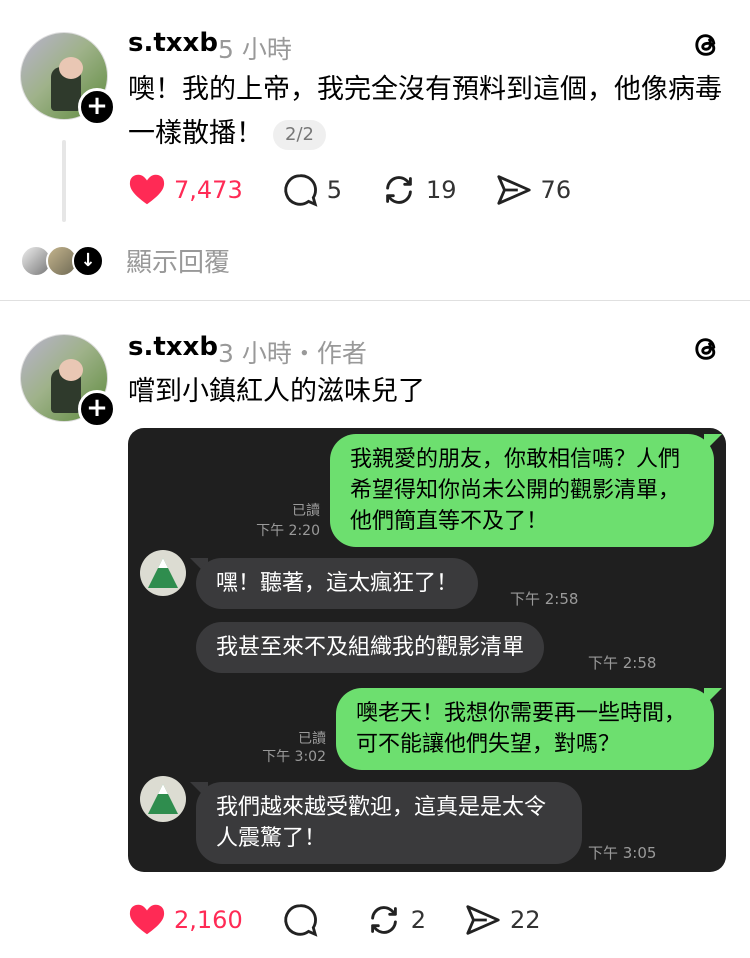  I want to click on repost-button: 2, so click(395, 920).